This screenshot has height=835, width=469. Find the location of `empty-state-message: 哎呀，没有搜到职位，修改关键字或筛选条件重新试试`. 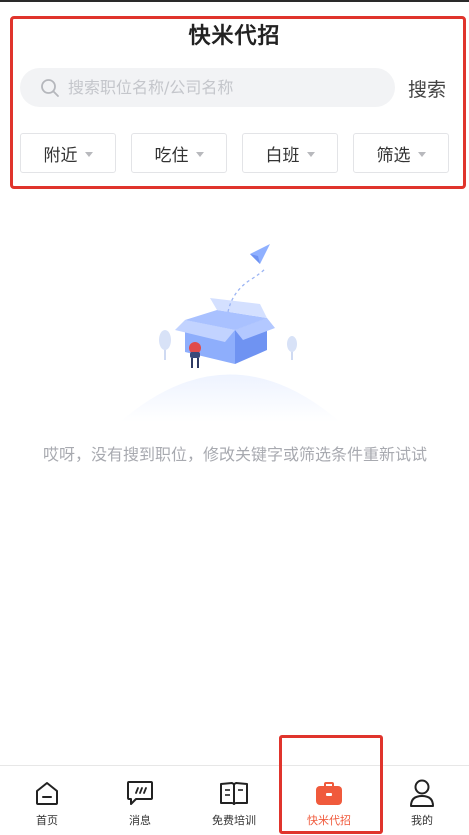

empty-state-message: 哎呀，没有搜到职位，修改关键字或筛选条件重新试试 is located at coordinates (234, 454).